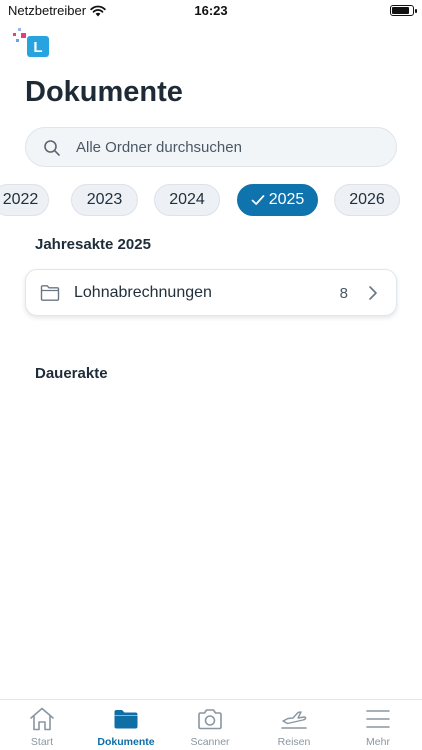 Image resolution: width=422 pixels, height=750 pixels. I want to click on tab-label: Scanner, so click(210, 742).